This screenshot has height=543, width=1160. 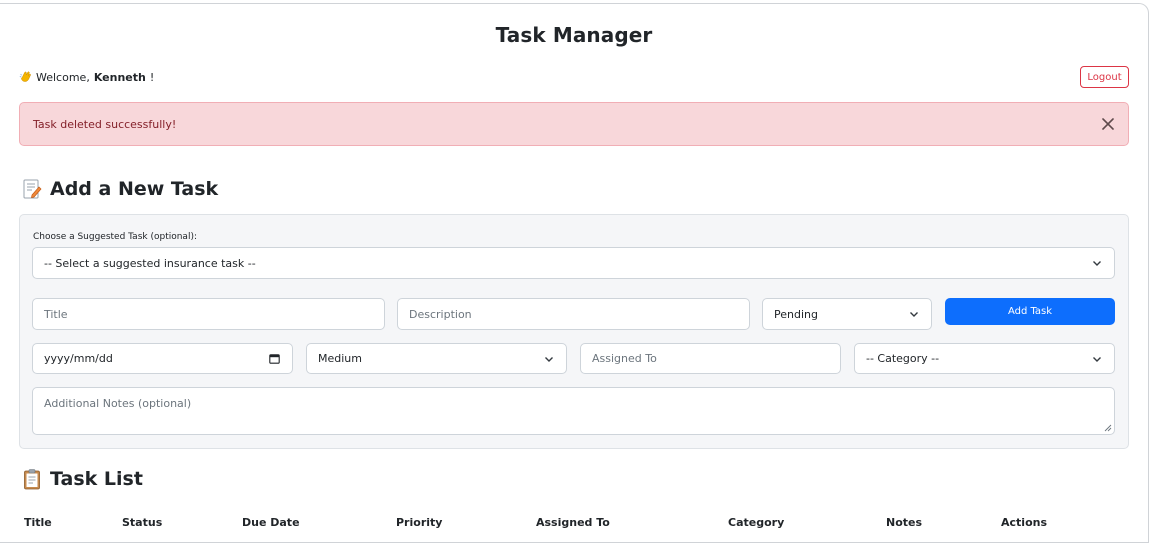 I want to click on logout-button: Logout, so click(x=1104, y=77).